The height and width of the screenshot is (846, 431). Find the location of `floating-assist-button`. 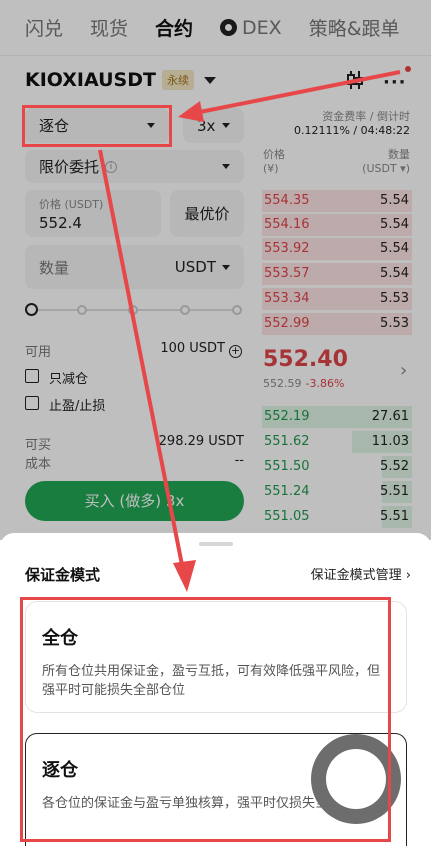

floating-assist-button is located at coordinates (356, 779).